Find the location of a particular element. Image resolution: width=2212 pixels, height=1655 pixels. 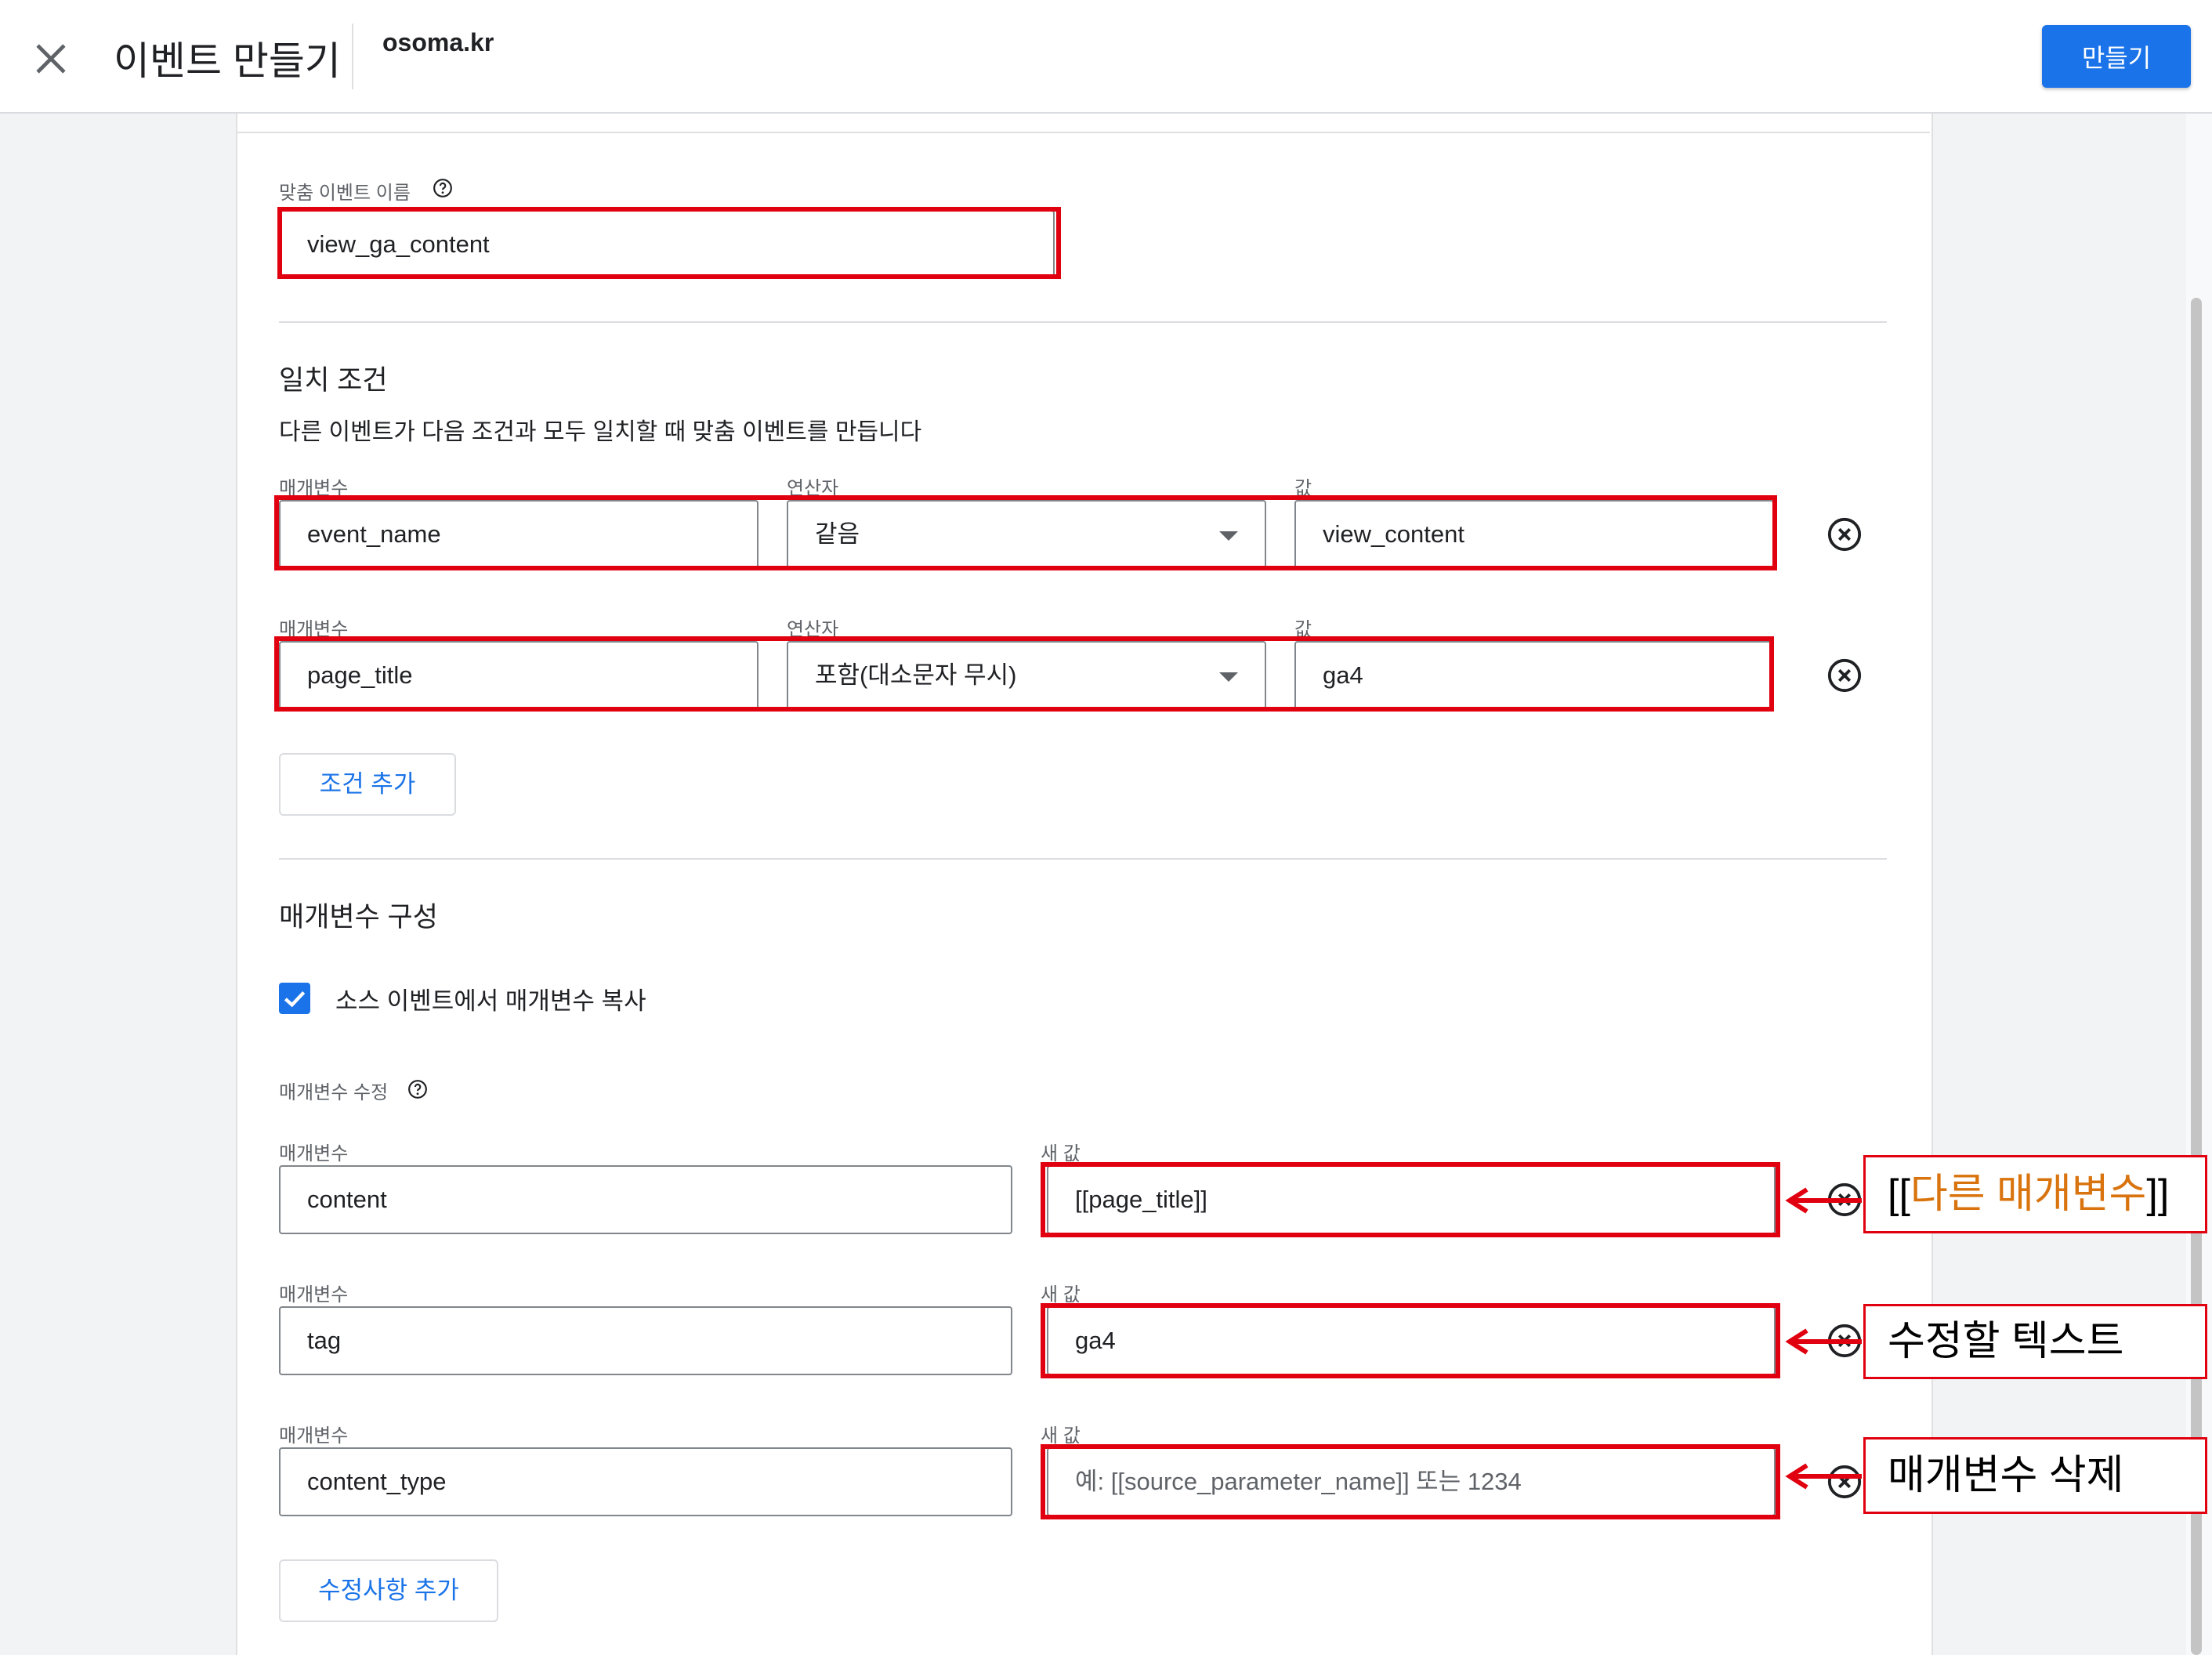

condition-parameter-input: event_name is located at coordinates (518, 534).